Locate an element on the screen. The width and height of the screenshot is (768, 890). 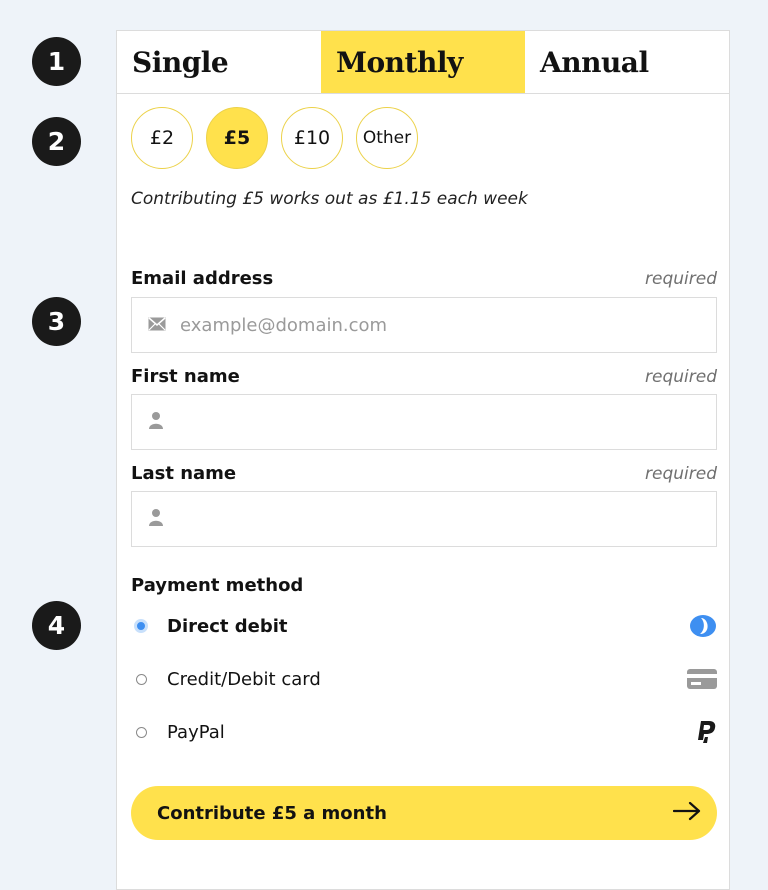
email-field is located at coordinates (424, 325).